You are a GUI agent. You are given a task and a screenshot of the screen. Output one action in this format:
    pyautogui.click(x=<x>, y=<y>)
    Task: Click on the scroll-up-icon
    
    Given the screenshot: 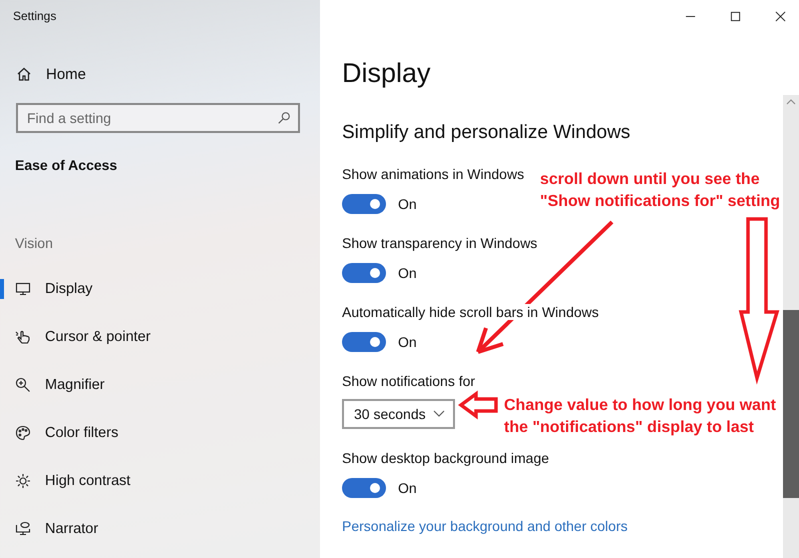 What is the action you would take?
    pyautogui.click(x=791, y=102)
    